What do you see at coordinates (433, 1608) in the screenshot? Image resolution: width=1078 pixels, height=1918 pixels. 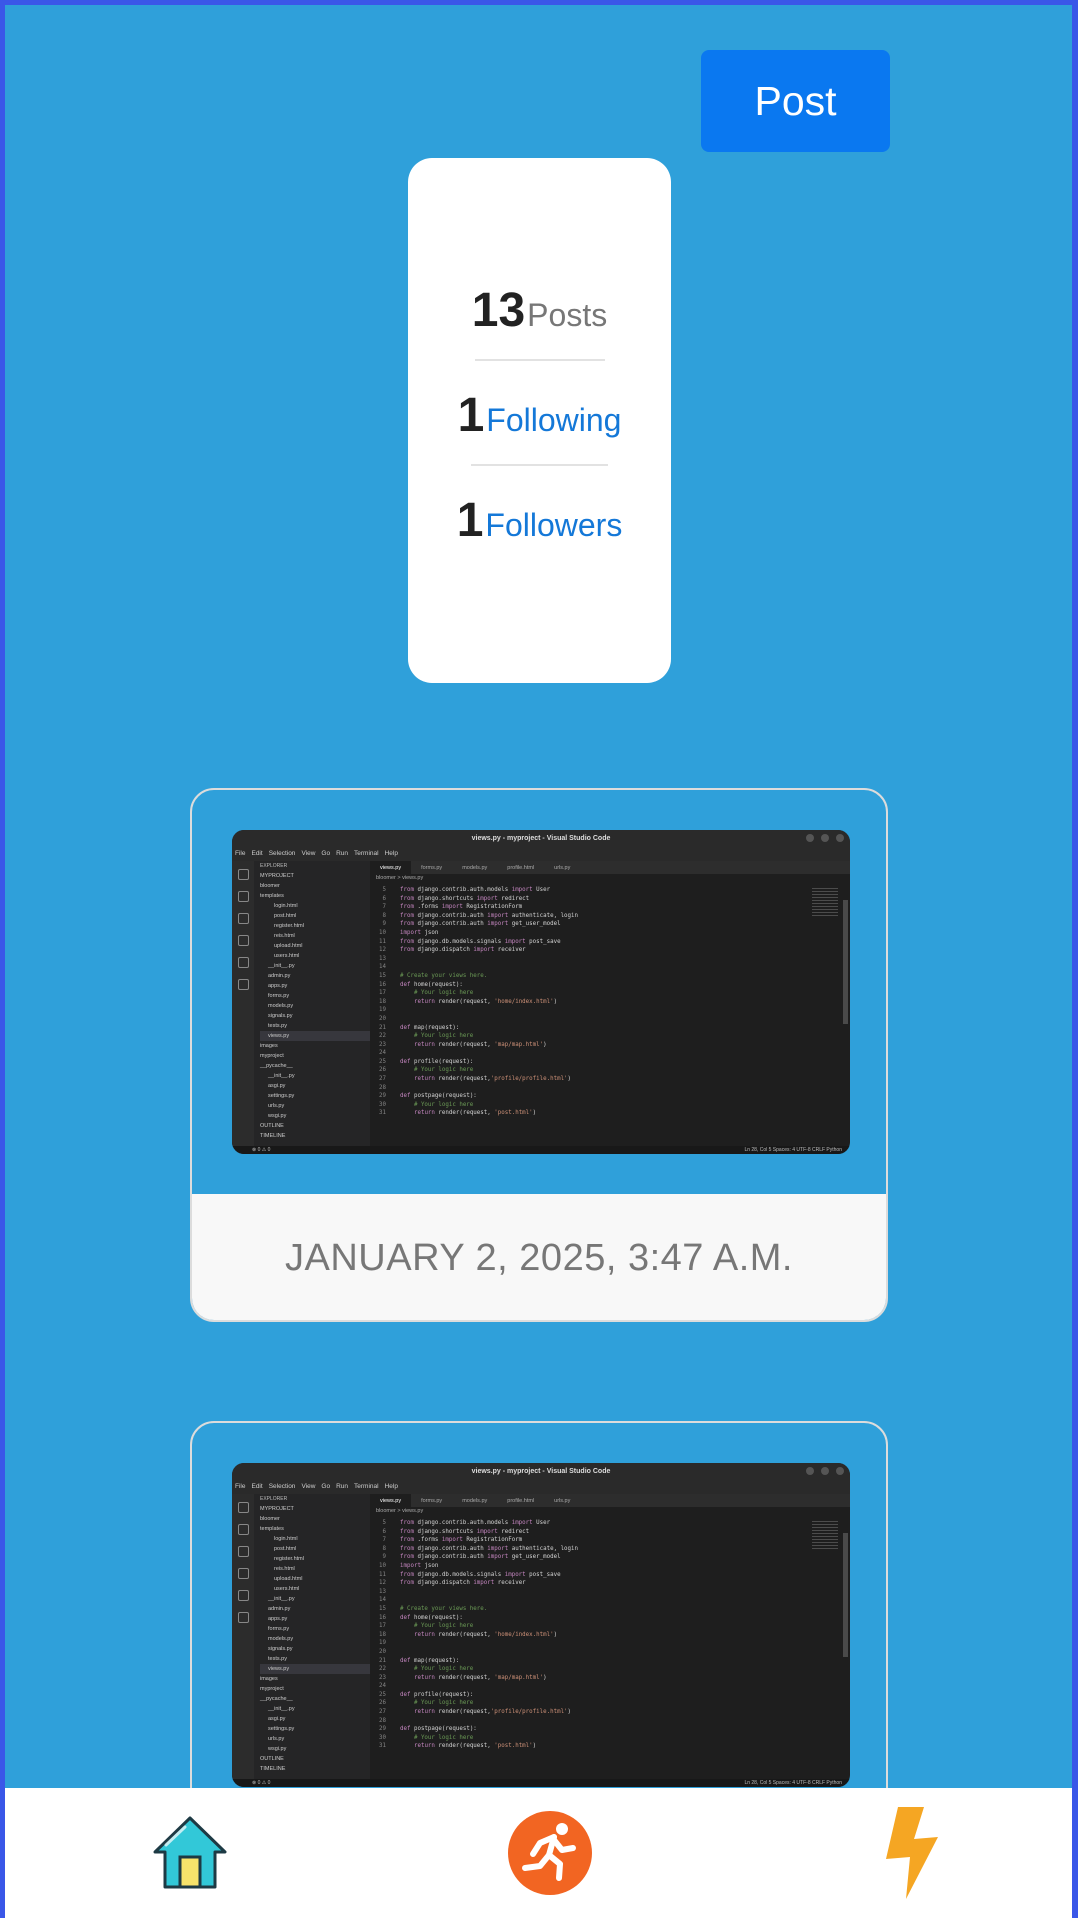 I see `code-line: 15 # Create your views here.` at bounding box center [433, 1608].